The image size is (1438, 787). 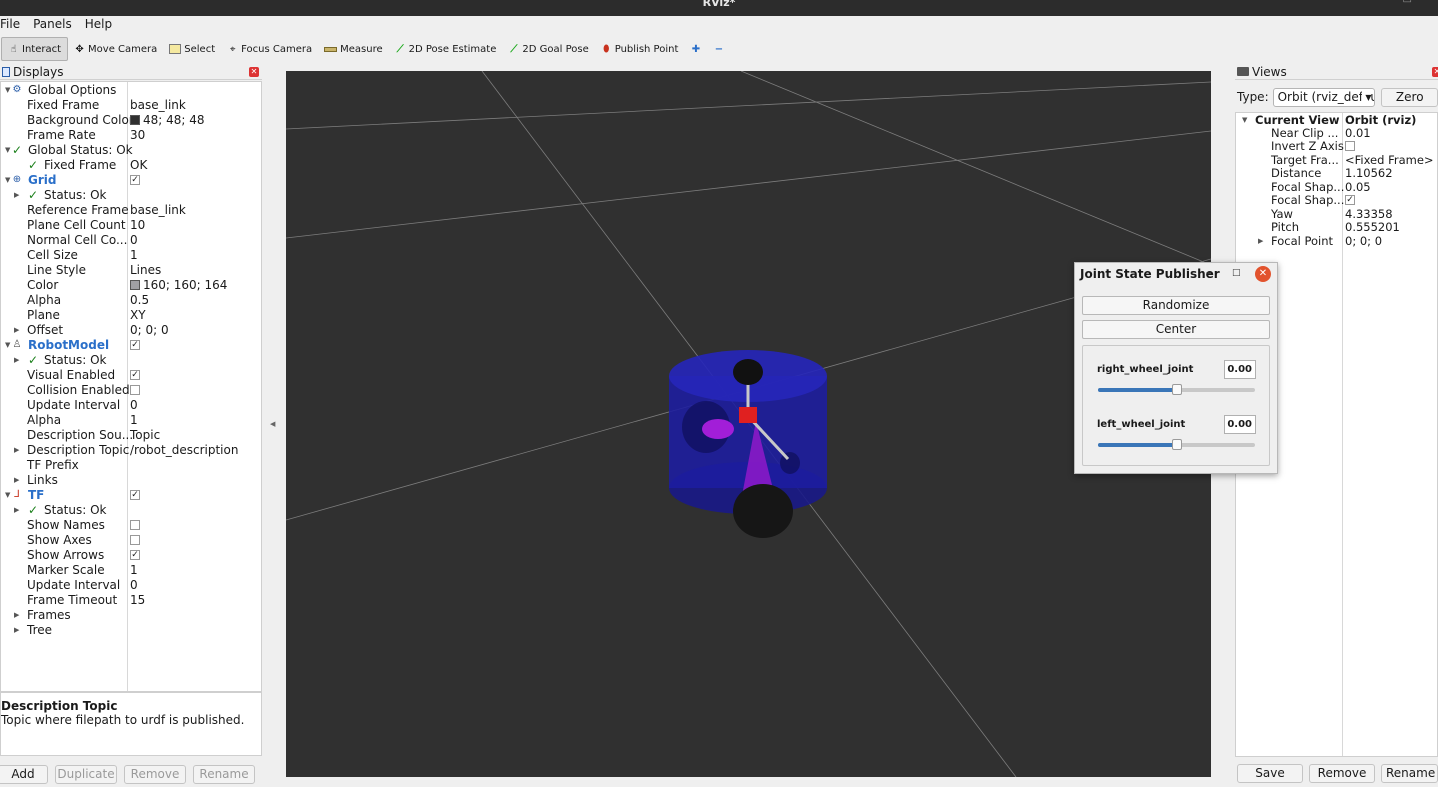 What do you see at coordinates (167, 120) in the screenshot?
I see `row-value: 48; 48; 48` at bounding box center [167, 120].